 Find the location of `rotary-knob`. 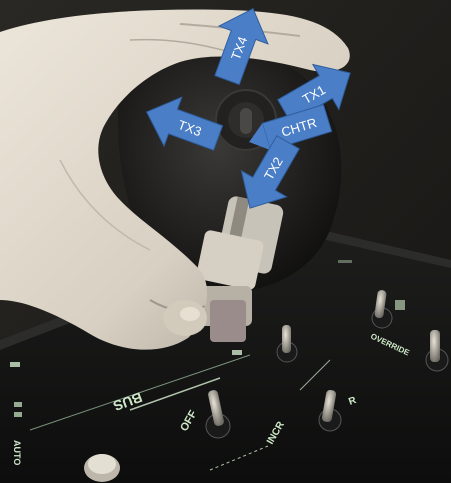

rotary-knob is located at coordinates (102, 468).